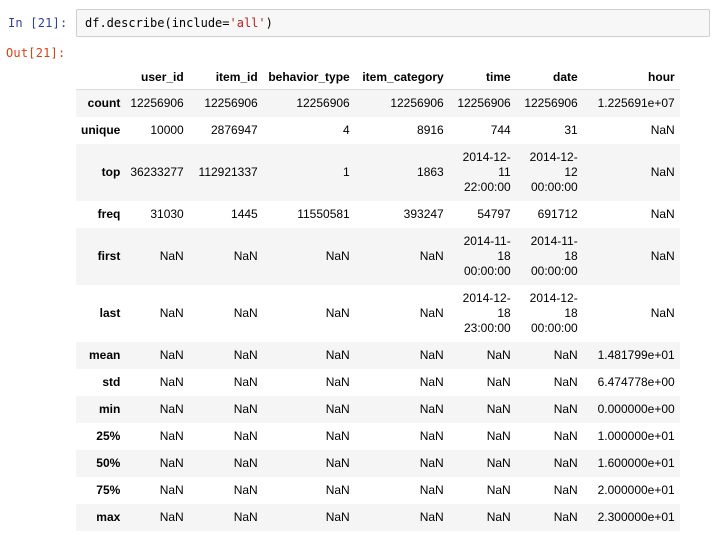  What do you see at coordinates (309, 77) in the screenshot?
I see `column-header: behavior_type` at bounding box center [309, 77].